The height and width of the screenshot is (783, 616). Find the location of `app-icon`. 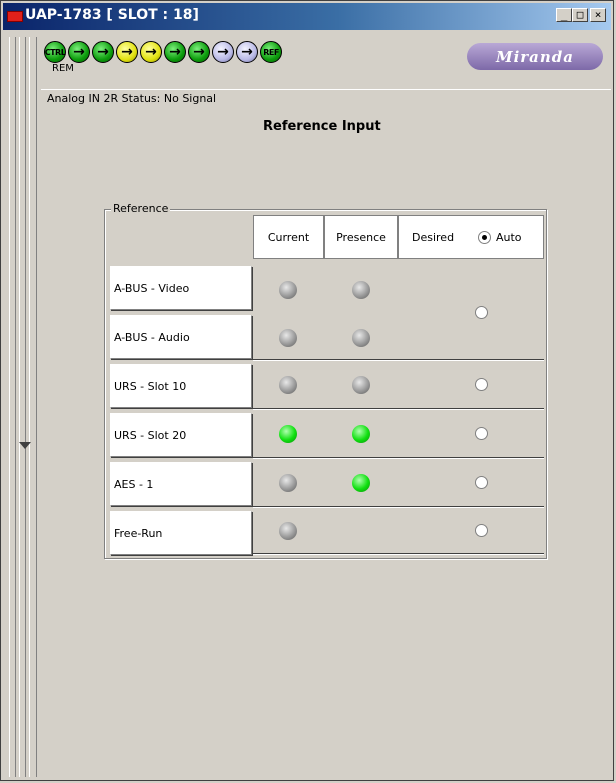

app-icon is located at coordinates (15, 16).